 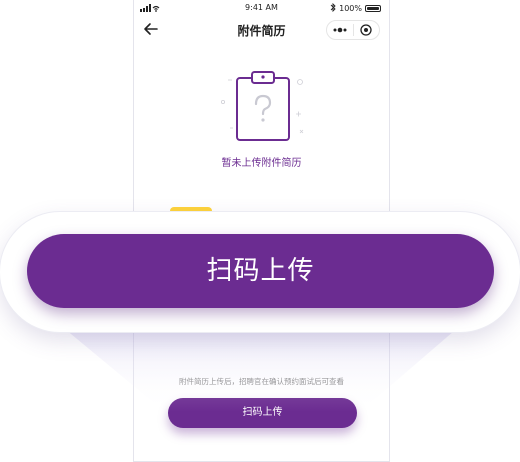 I want to click on clipboard-question-icon, so click(x=262, y=106).